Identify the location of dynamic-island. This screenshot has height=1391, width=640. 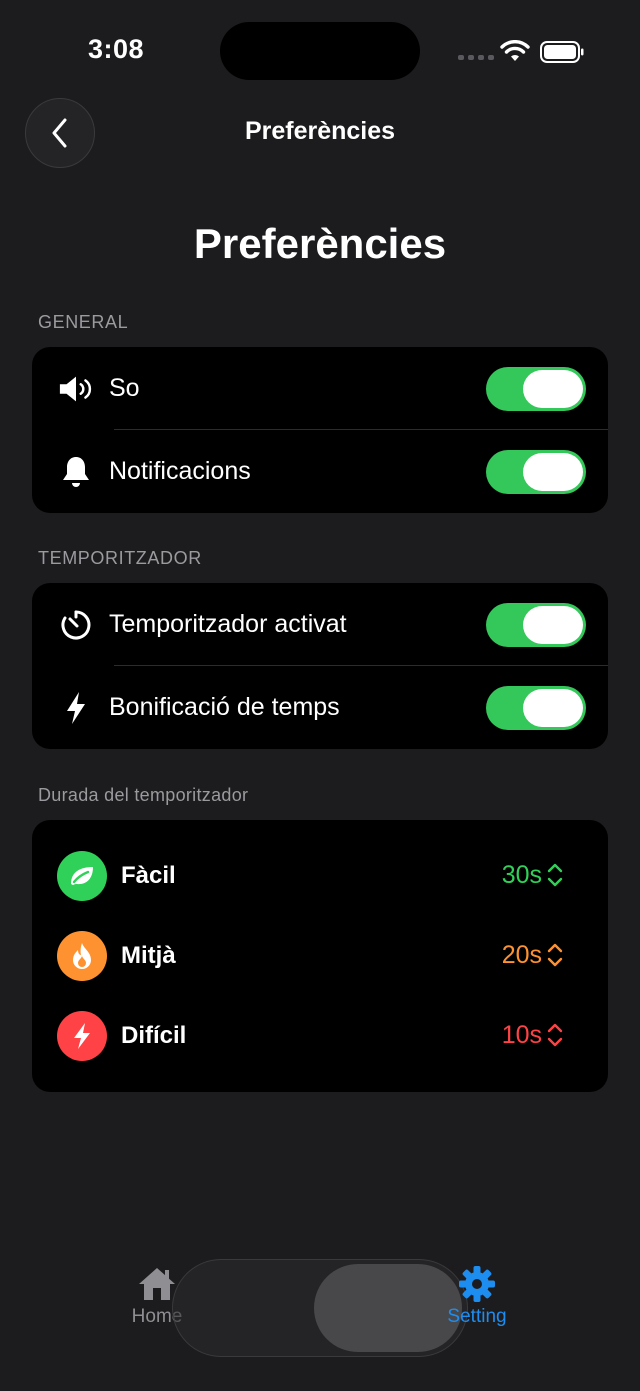
(320, 51).